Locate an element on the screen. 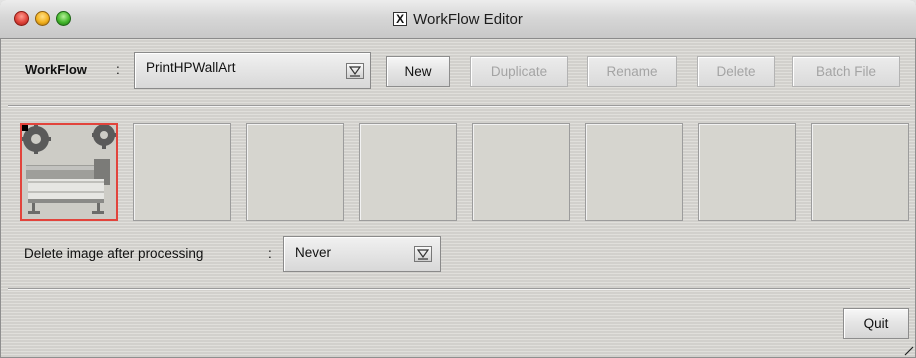 Image resolution: width=916 pixels, height=358 pixels. new-button: New is located at coordinates (418, 71).